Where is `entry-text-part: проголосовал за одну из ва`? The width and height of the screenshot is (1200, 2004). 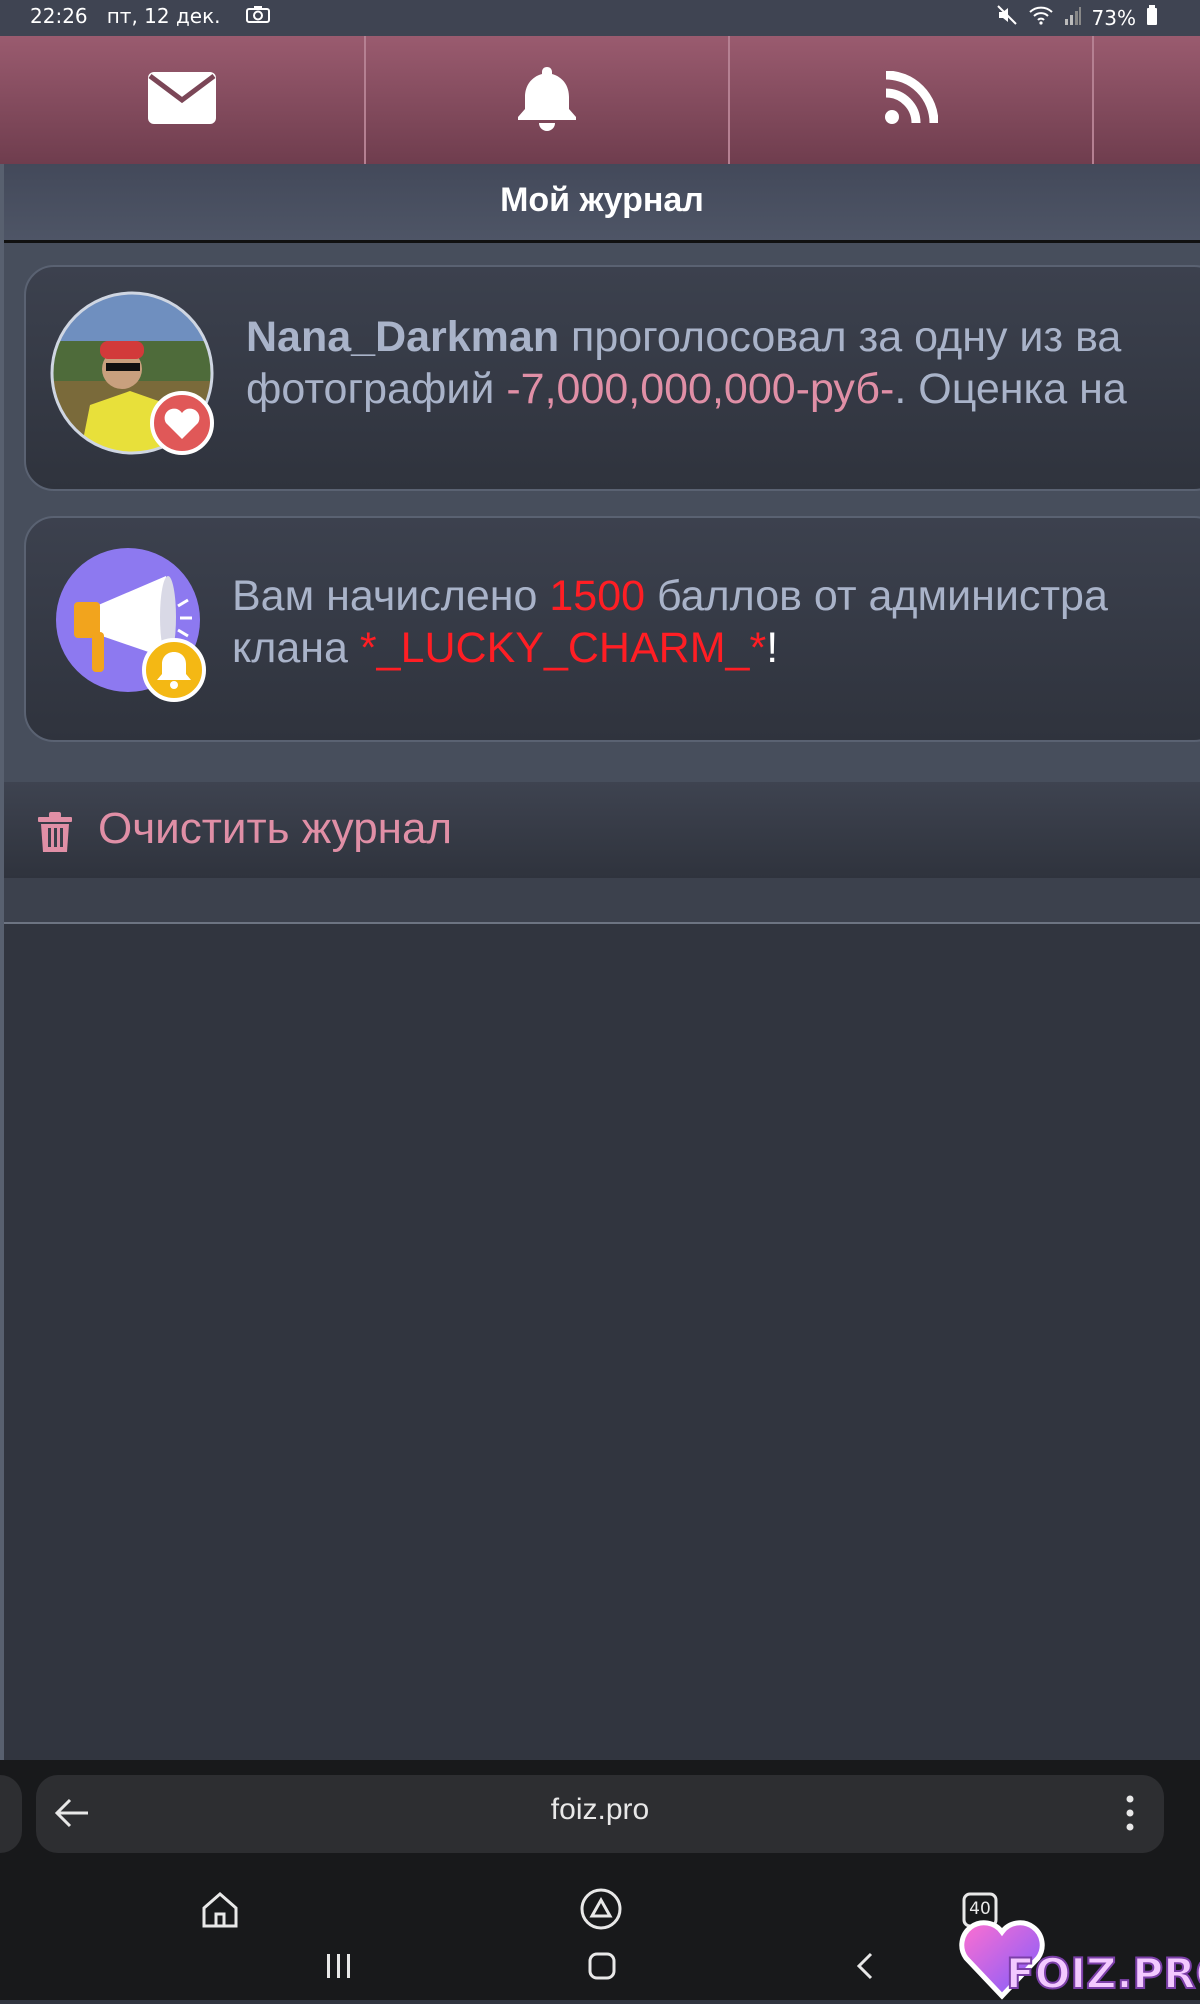 entry-text-part: проголосовал за одну из ва is located at coordinates (840, 337).